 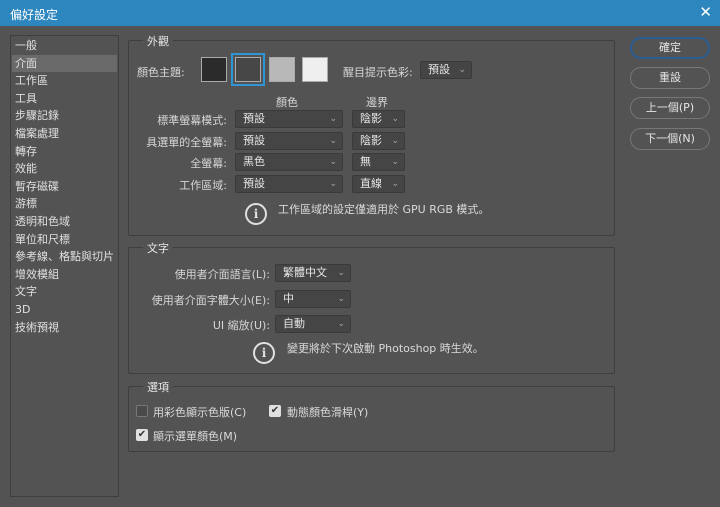 What do you see at coordinates (288, 298) in the screenshot?
I see `ui-font-size-value: 中` at bounding box center [288, 298].